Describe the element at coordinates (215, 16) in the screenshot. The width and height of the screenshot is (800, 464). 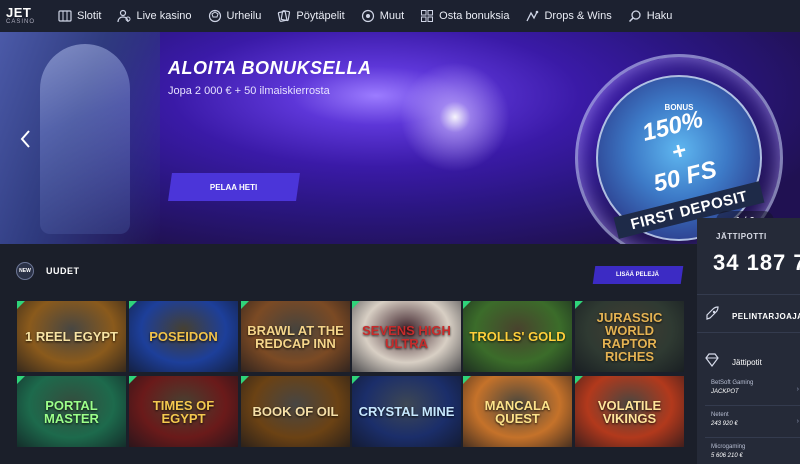
I see `ball-icon` at that location.